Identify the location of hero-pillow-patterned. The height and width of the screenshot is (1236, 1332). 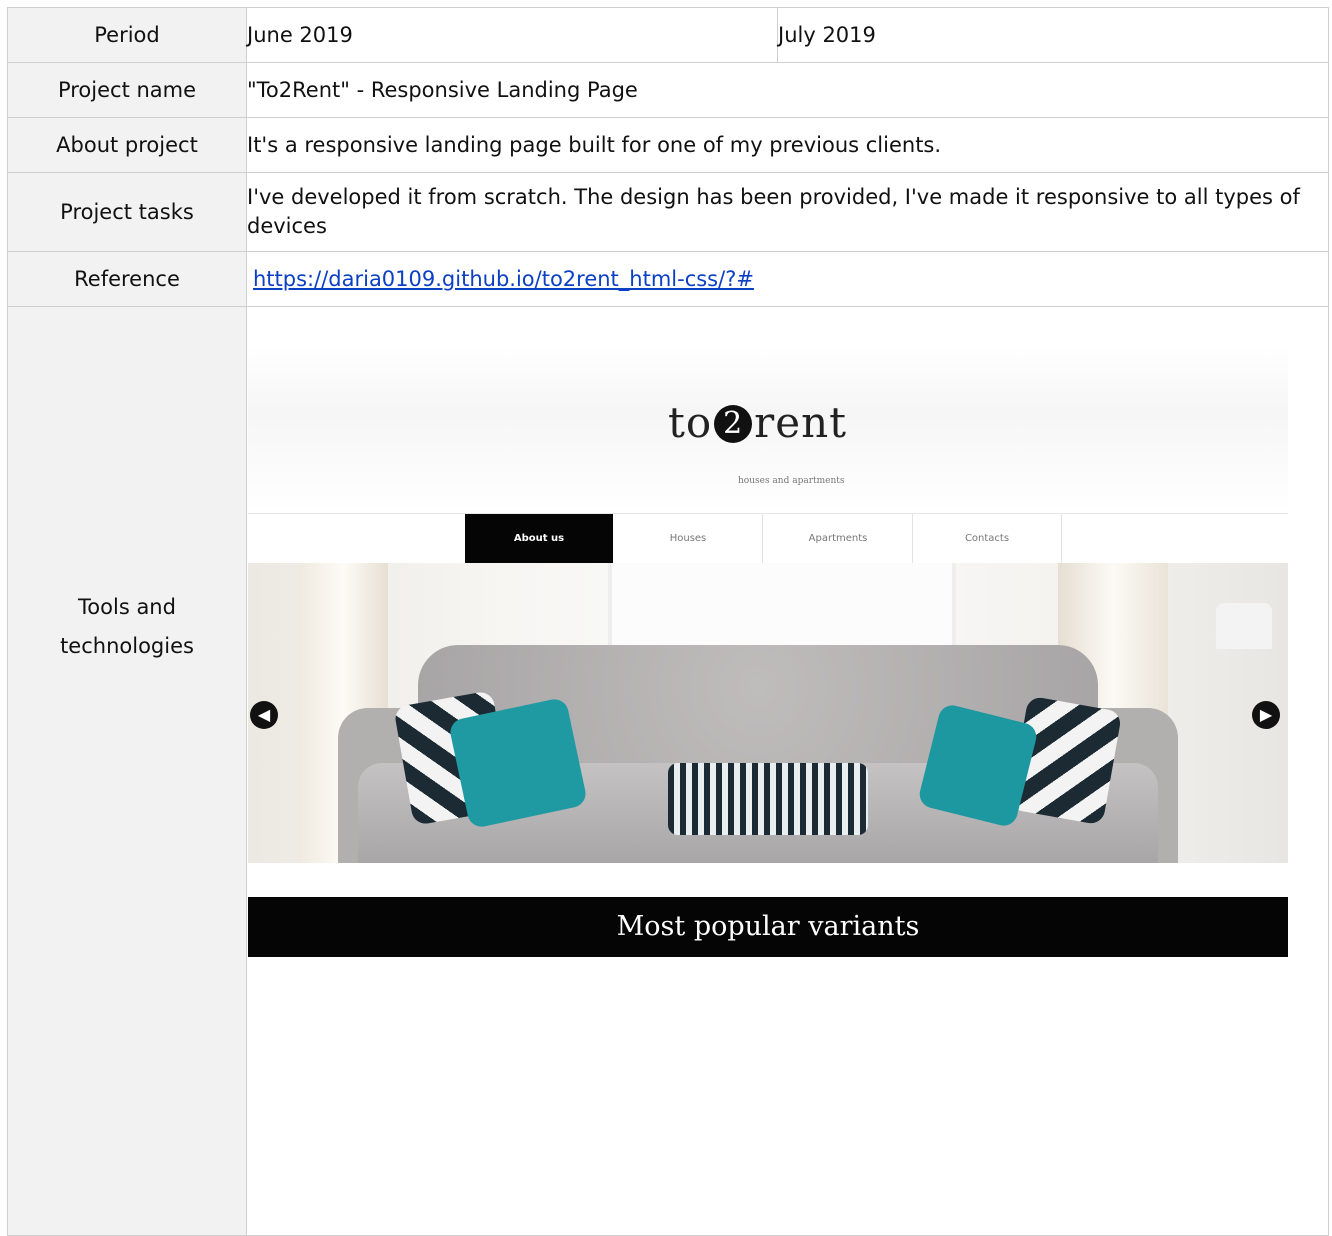
(768, 799).